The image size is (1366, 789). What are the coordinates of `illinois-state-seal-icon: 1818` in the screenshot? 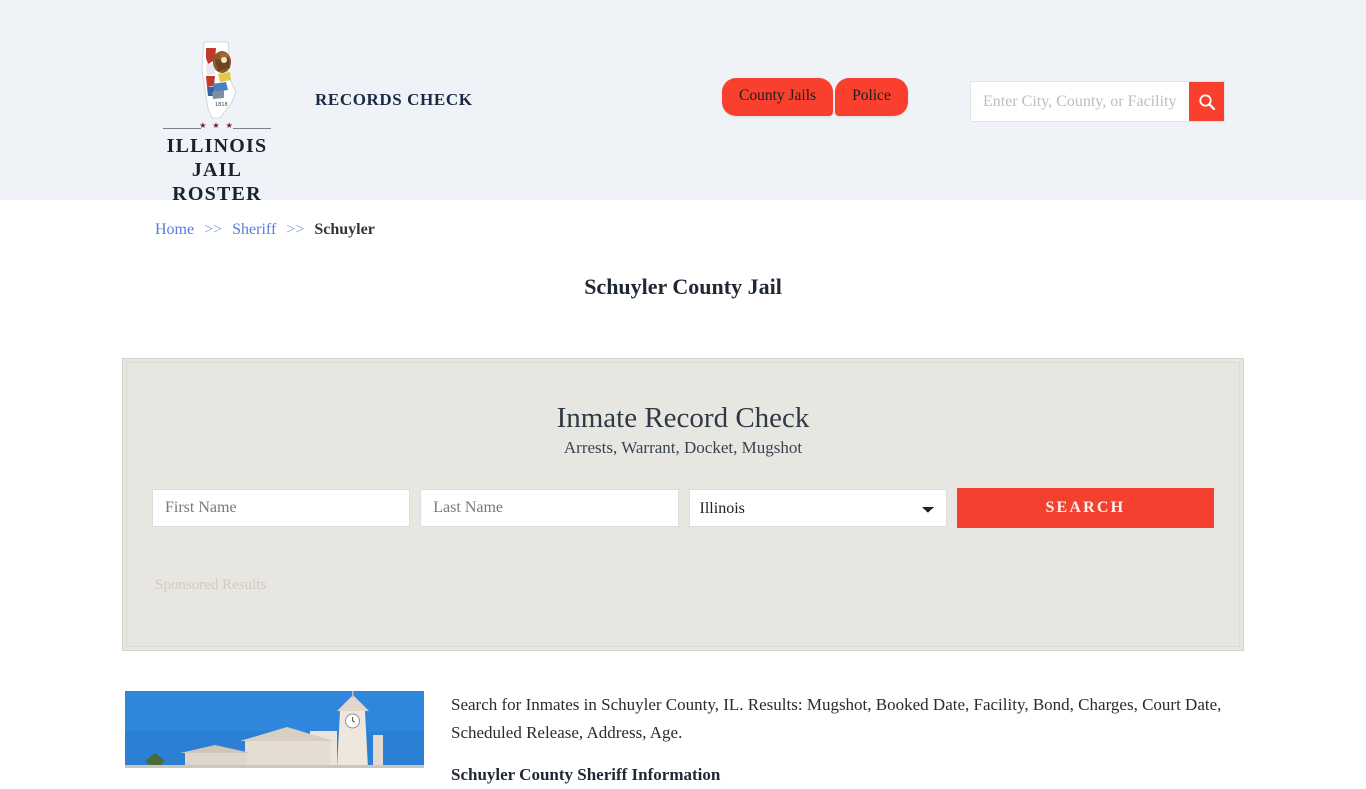 It's located at (219, 80).